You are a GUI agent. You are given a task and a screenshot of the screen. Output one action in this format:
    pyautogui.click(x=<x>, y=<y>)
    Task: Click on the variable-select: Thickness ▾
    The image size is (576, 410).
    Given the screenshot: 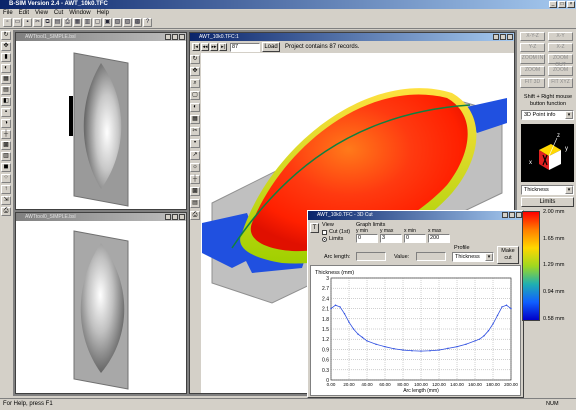 What is the action you would take?
    pyautogui.click(x=547, y=190)
    